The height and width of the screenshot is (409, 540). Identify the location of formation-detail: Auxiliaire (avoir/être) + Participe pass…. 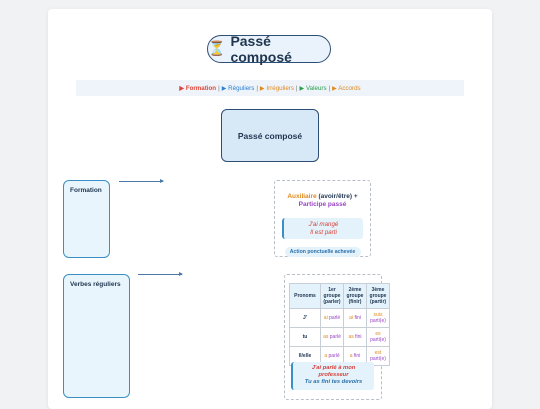
(322, 218).